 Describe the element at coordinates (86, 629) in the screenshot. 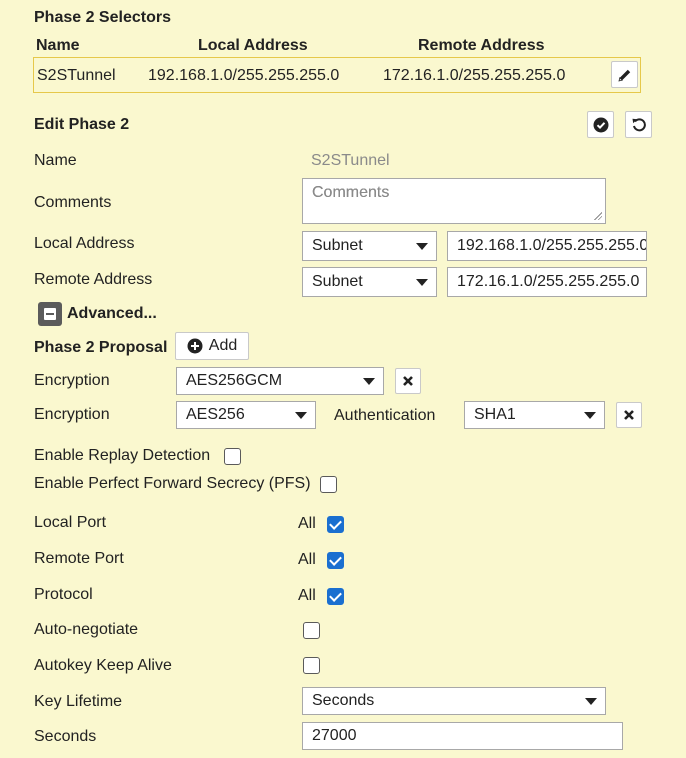

I see `auto-negotiate-label: Auto-negotiate` at that location.